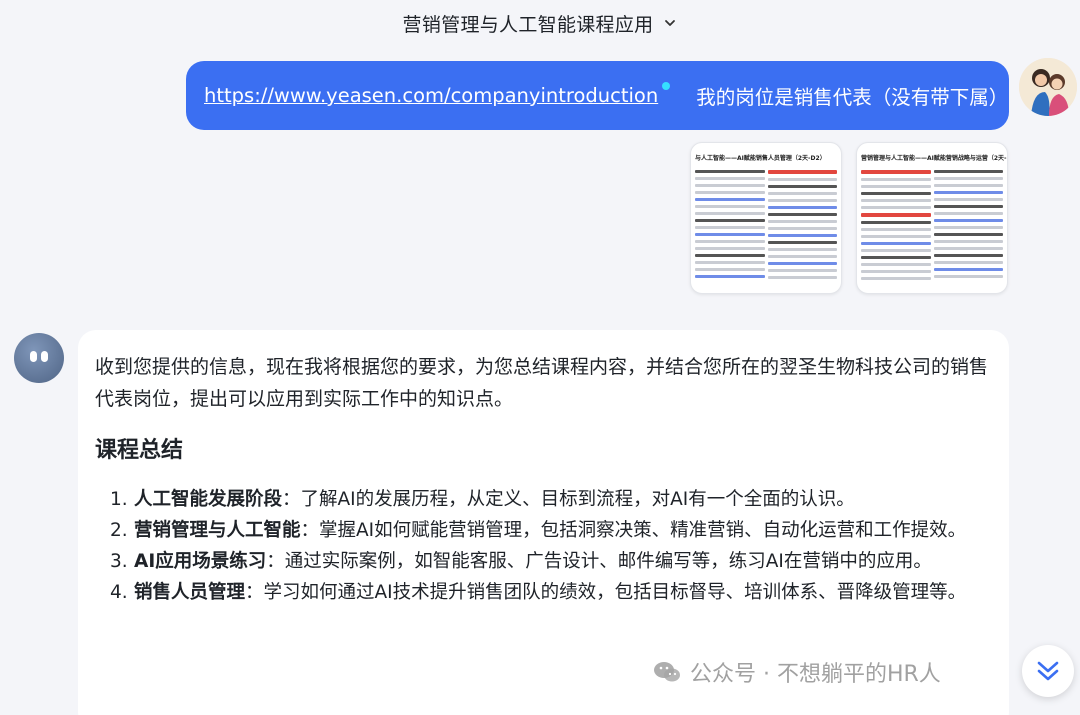  What do you see at coordinates (528, 23) in the screenshot?
I see `conversation-title: 营销管理与人工智能课程应用` at bounding box center [528, 23].